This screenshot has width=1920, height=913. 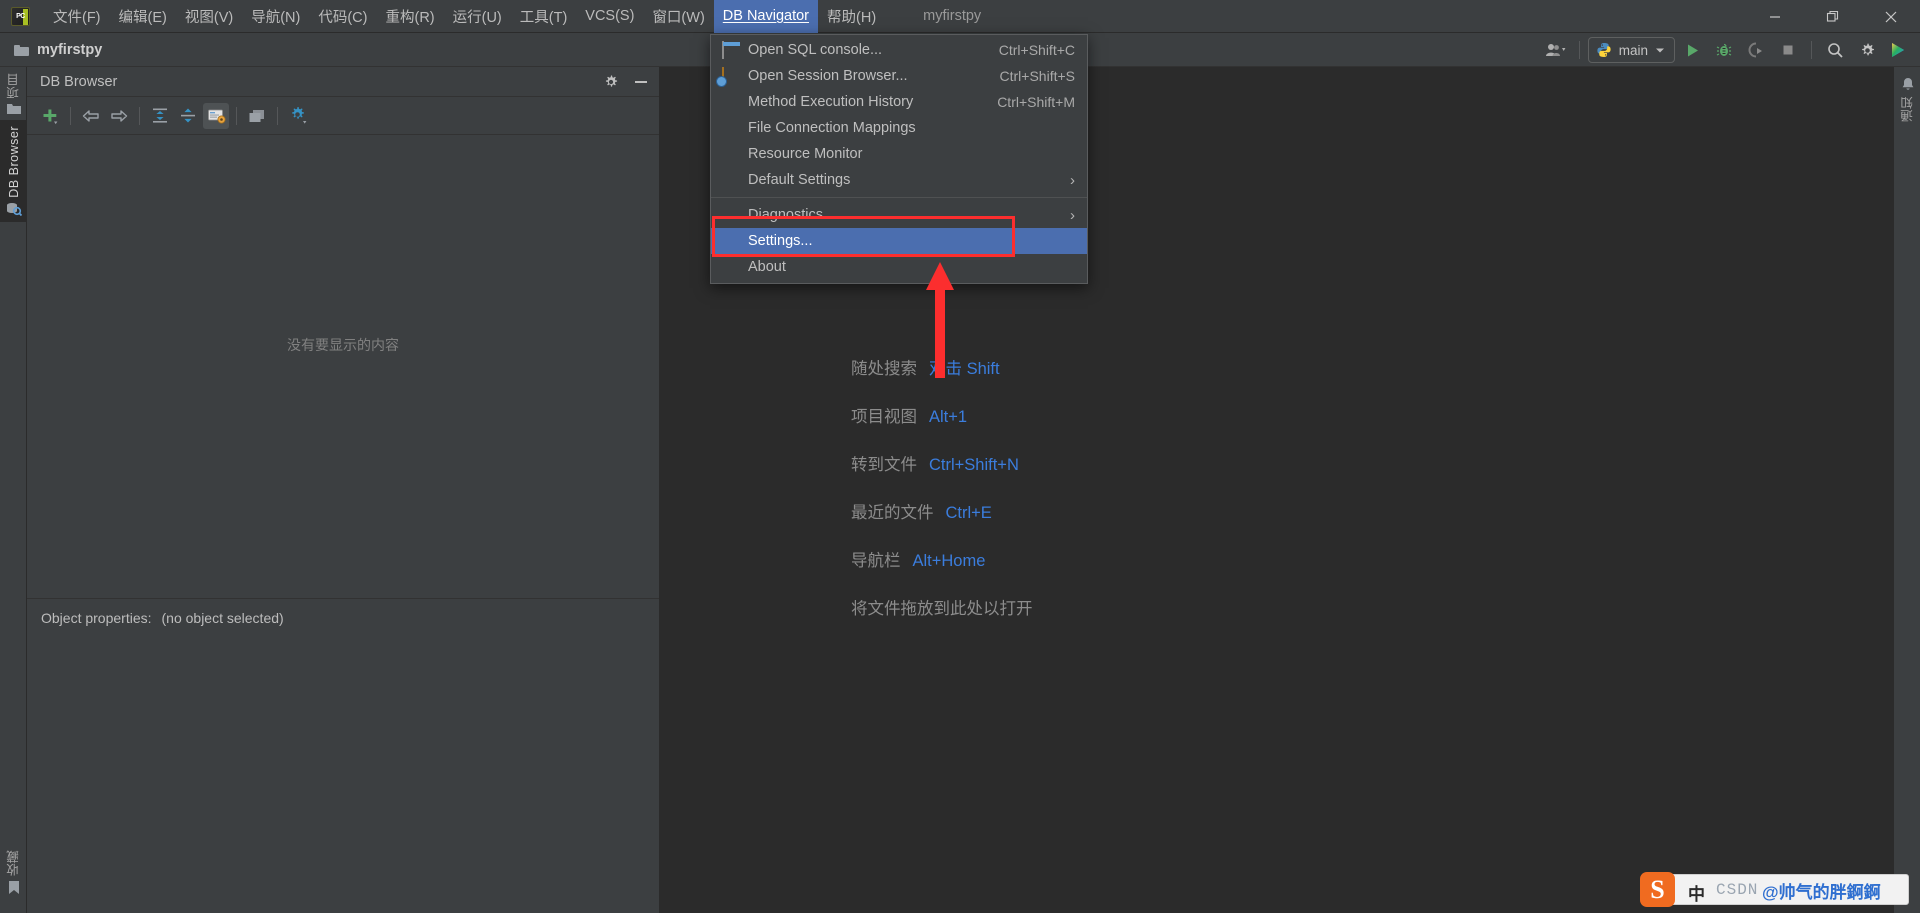 I want to click on hint-project-view: 项目视图 Alt+1, so click(x=942, y=415).